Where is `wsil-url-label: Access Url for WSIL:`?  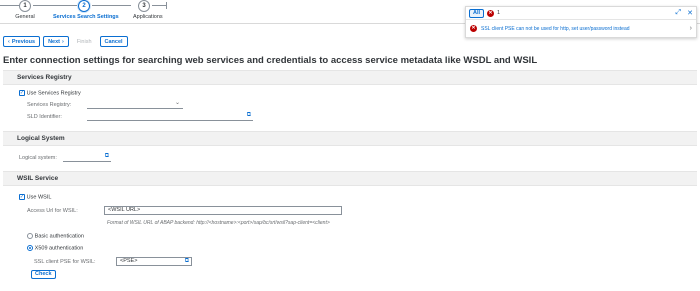
wsil-url-label: Access Url for WSIL: is located at coordinates (52, 211).